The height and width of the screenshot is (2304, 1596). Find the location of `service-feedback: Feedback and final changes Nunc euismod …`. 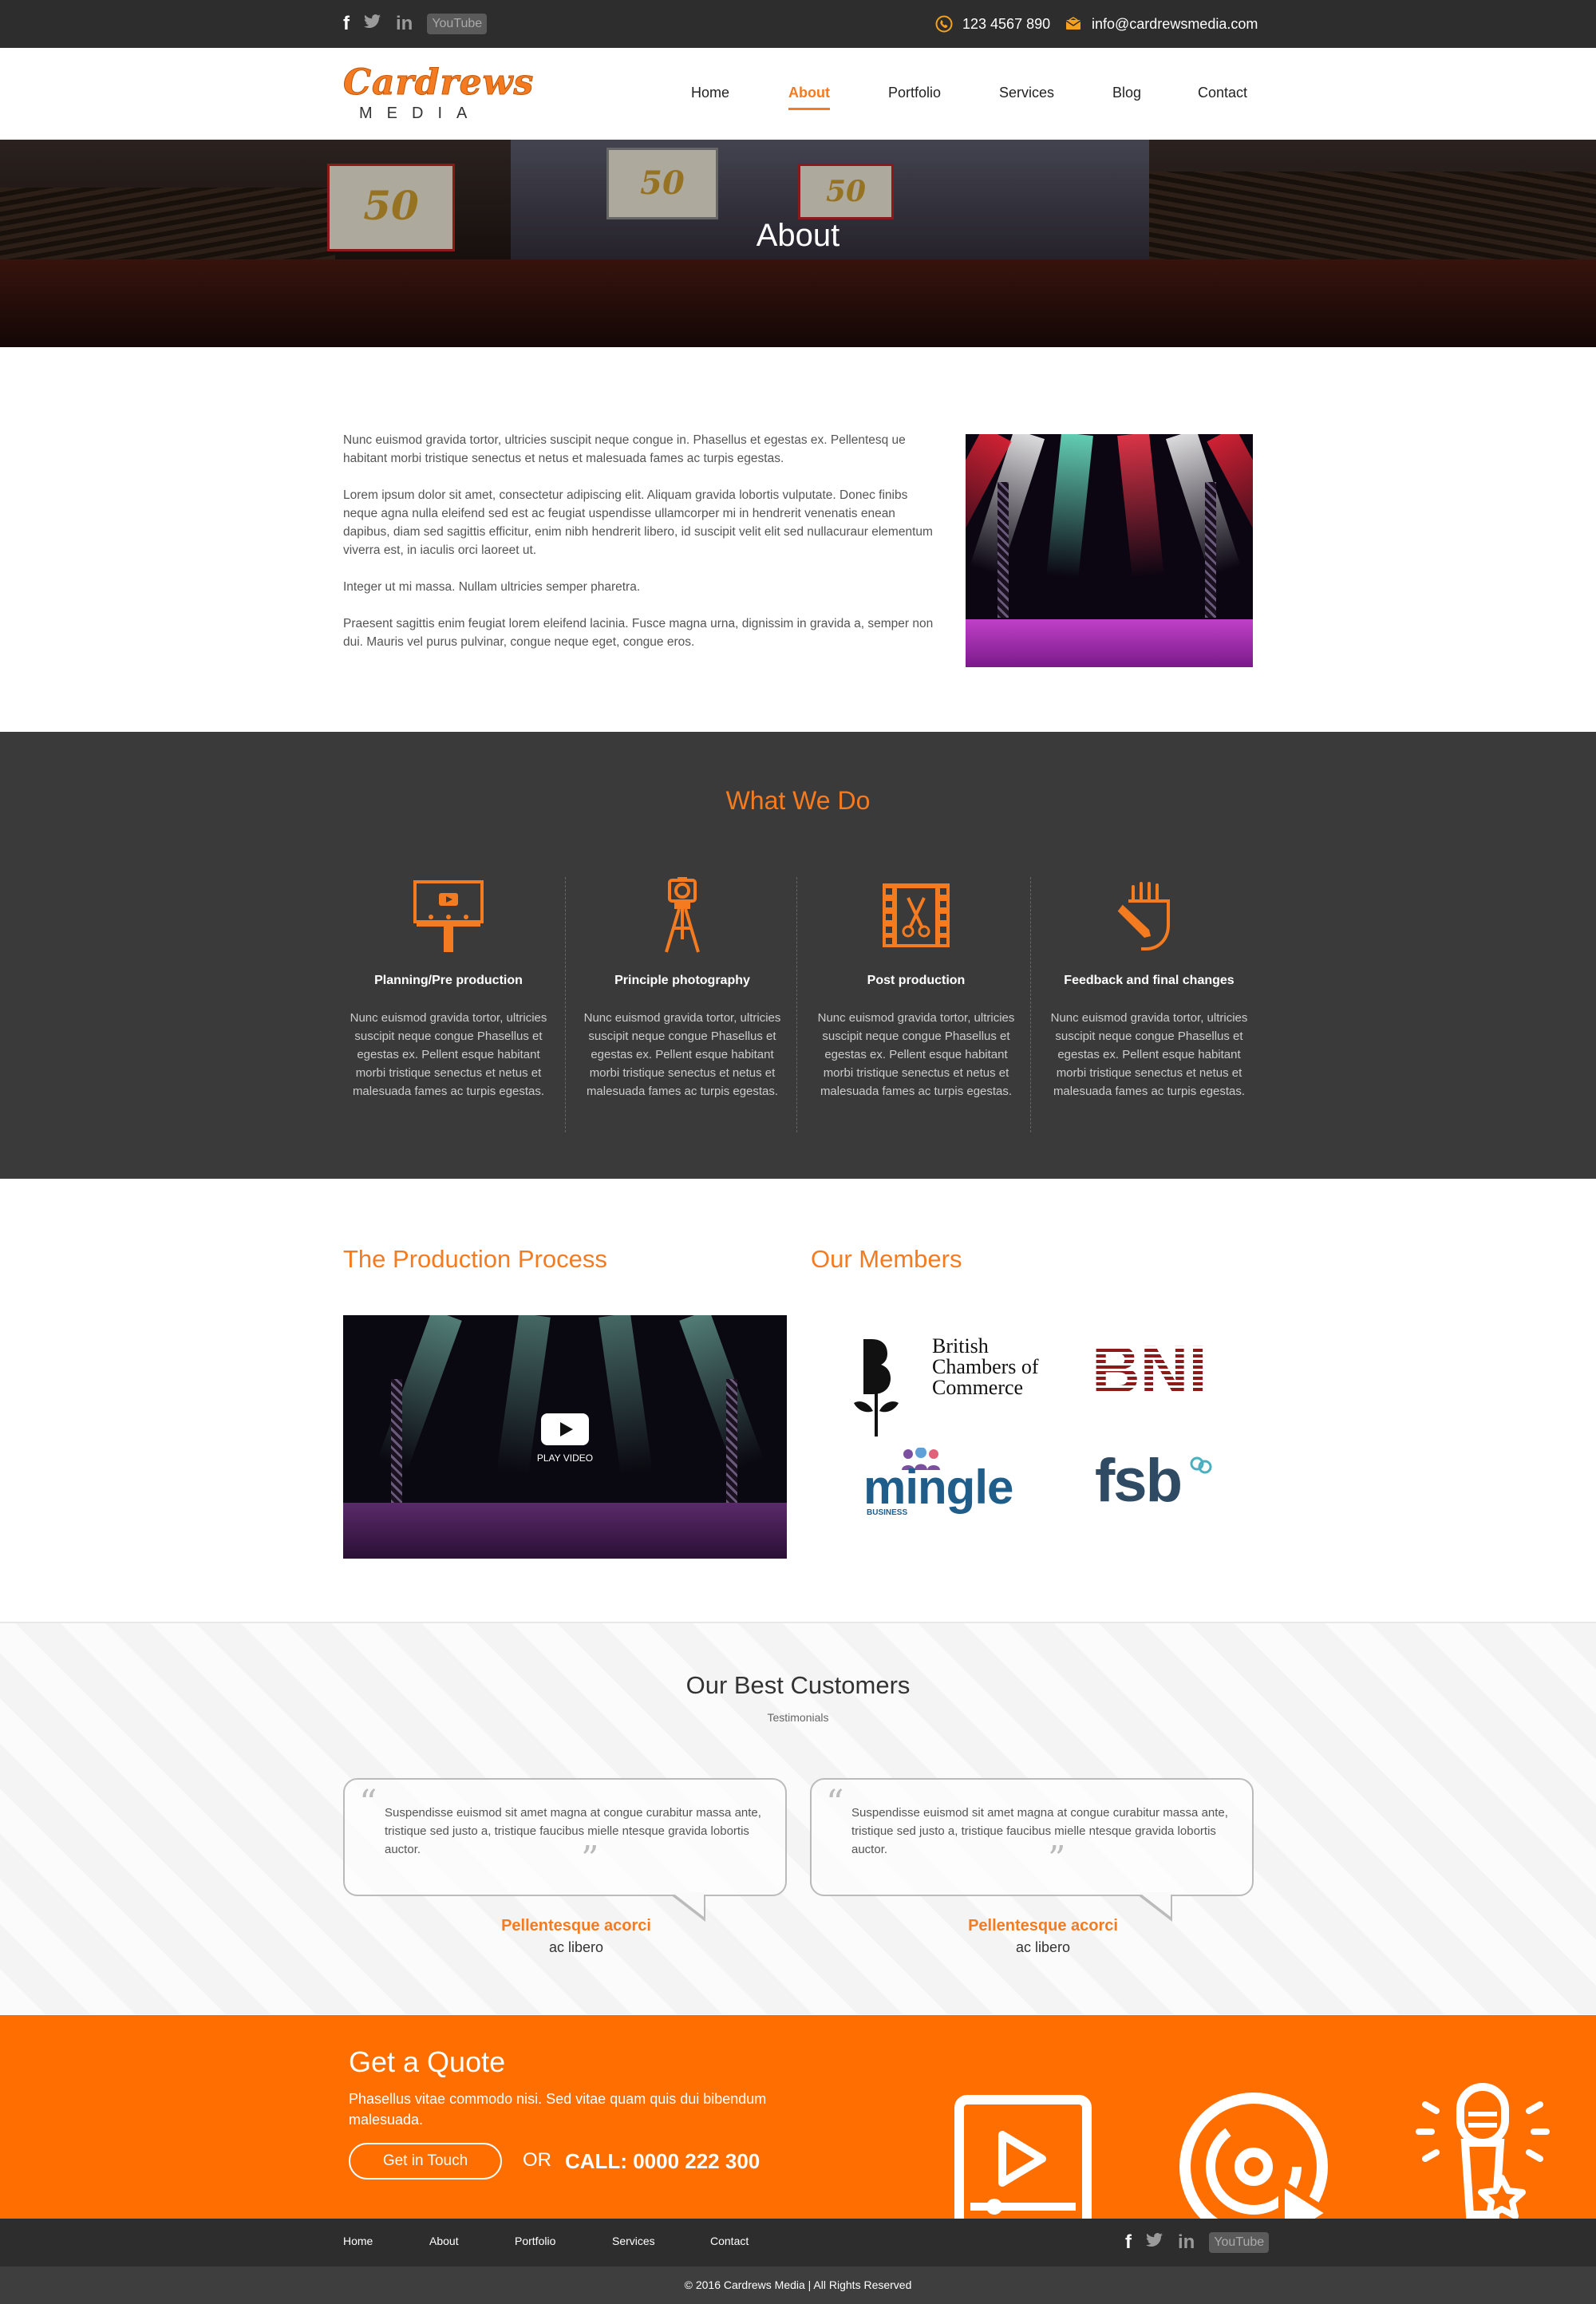

service-feedback: Feedback and final changes Nunc euismod … is located at coordinates (1149, 1003).